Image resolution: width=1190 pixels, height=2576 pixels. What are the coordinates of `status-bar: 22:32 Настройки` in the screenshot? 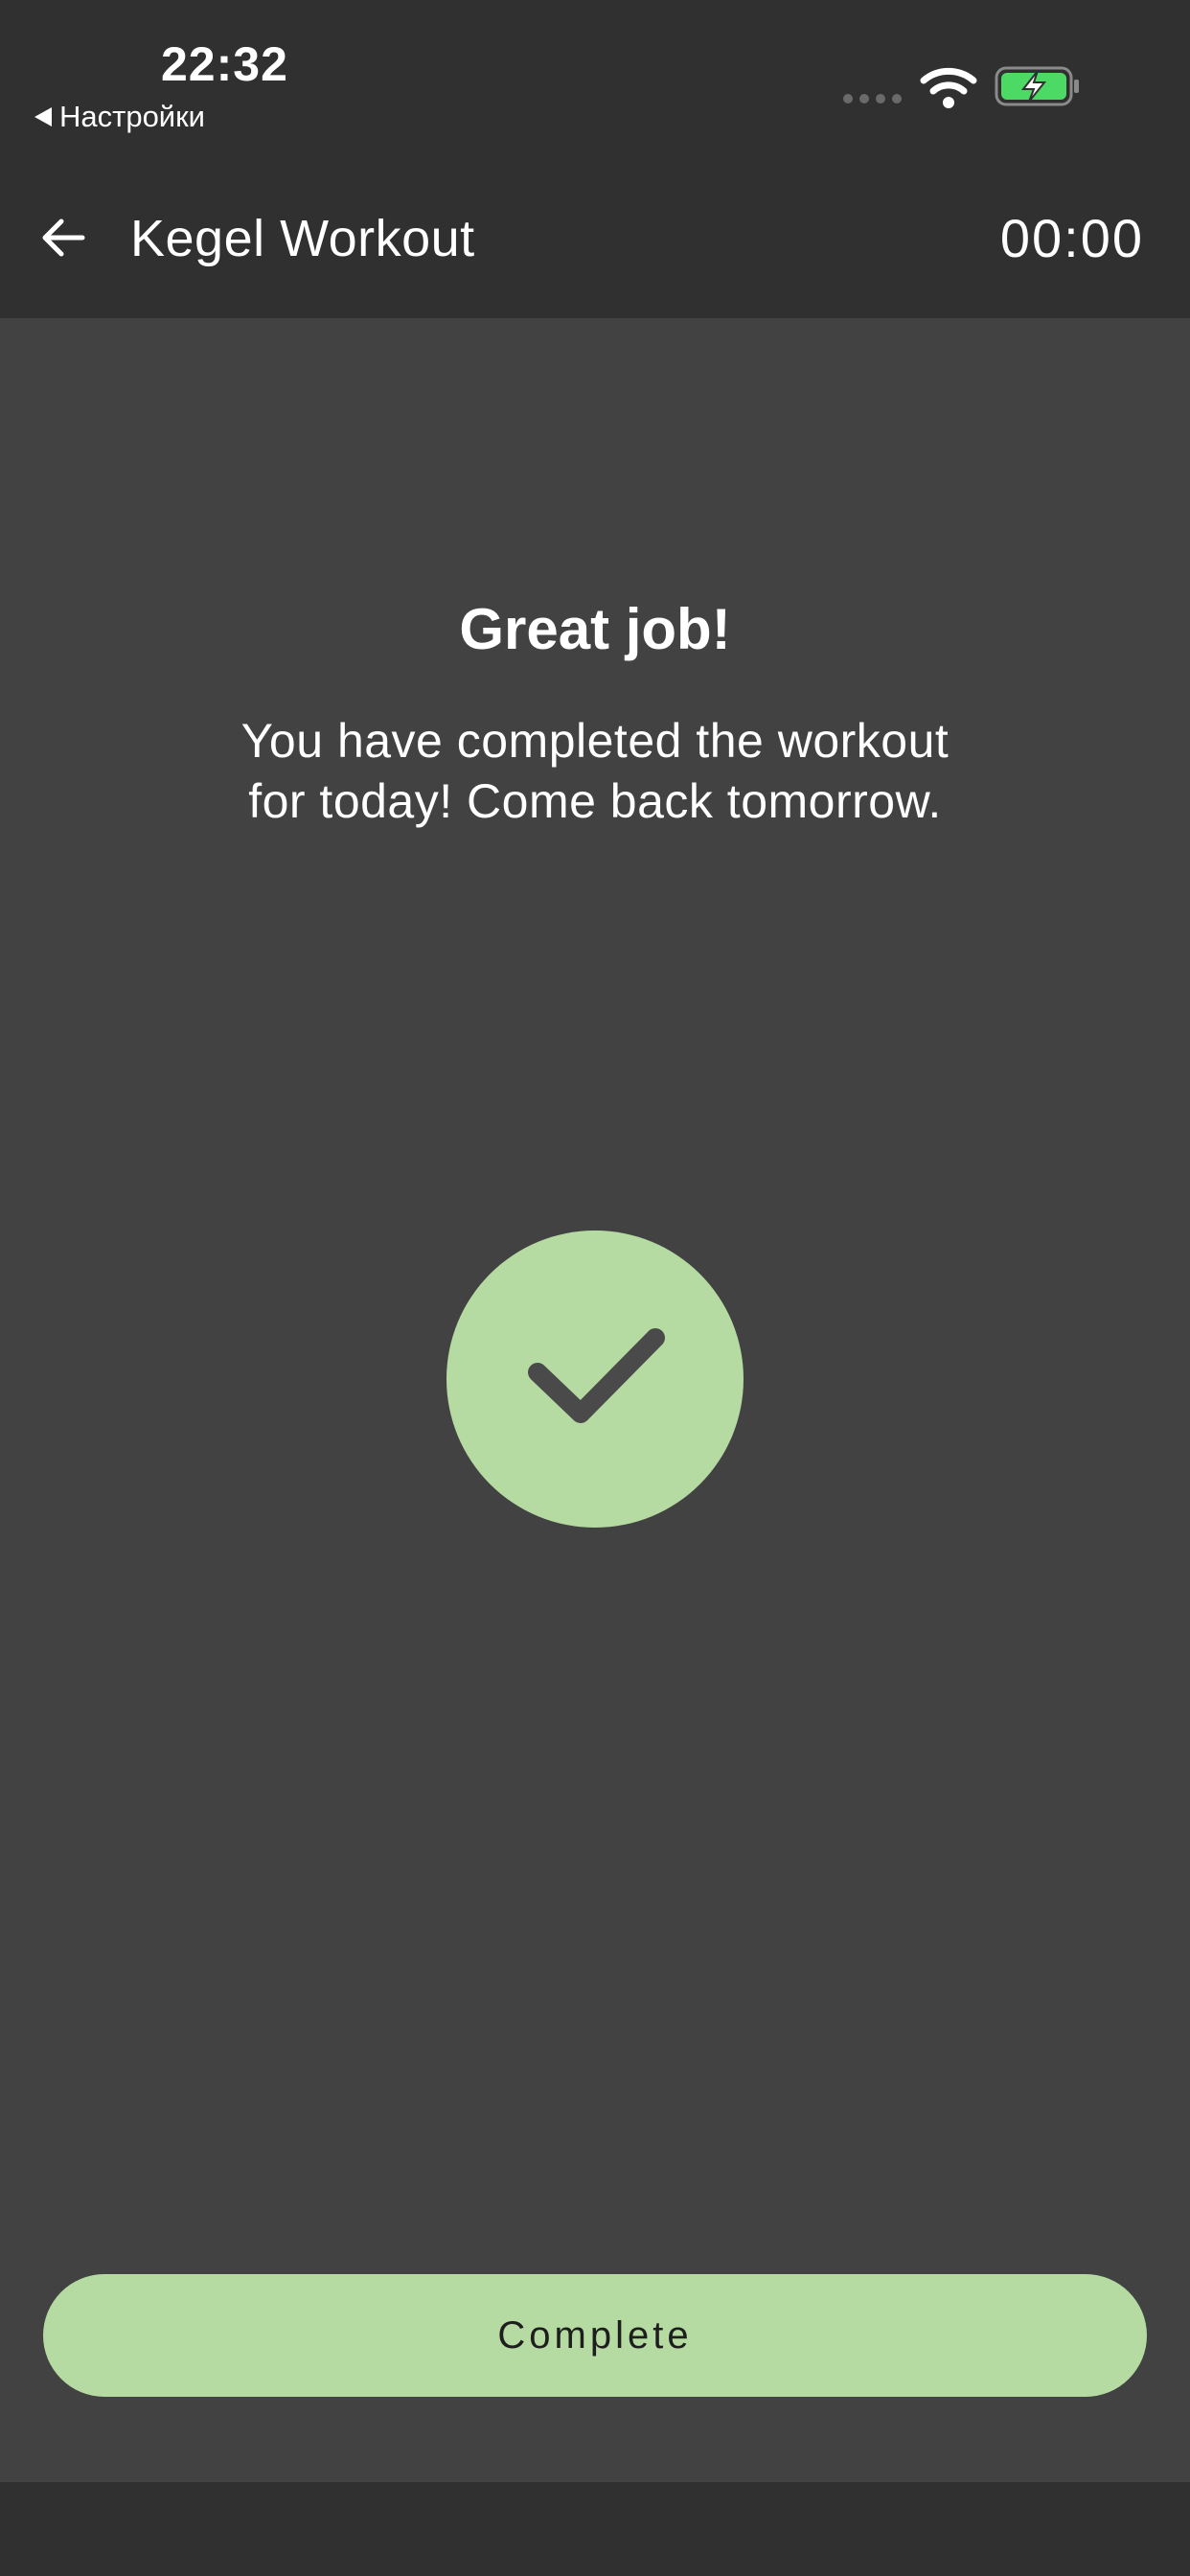 It's located at (595, 76).